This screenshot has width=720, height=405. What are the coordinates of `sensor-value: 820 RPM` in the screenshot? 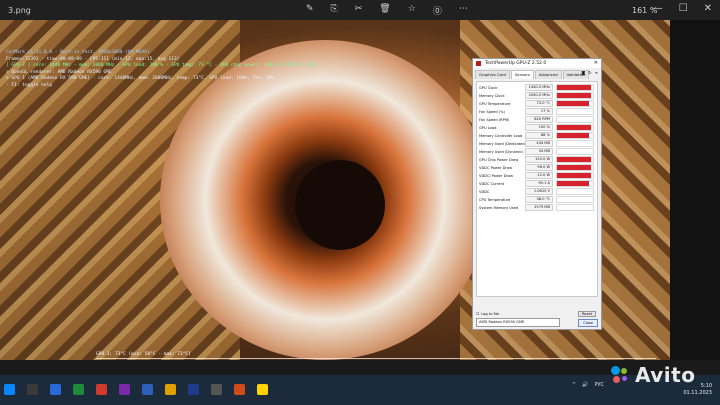 It's located at (539, 120).